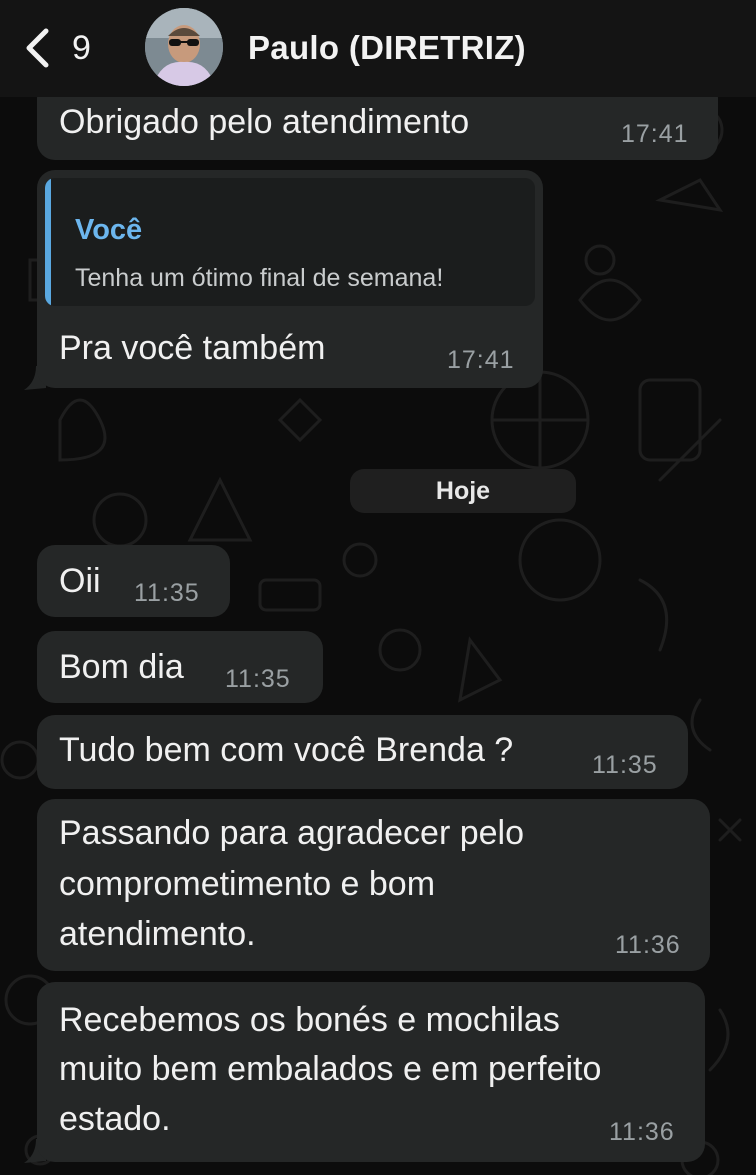 This screenshot has height=1175, width=756. I want to click on message-bubble: Bom dia 11:35, so click(180, 667).